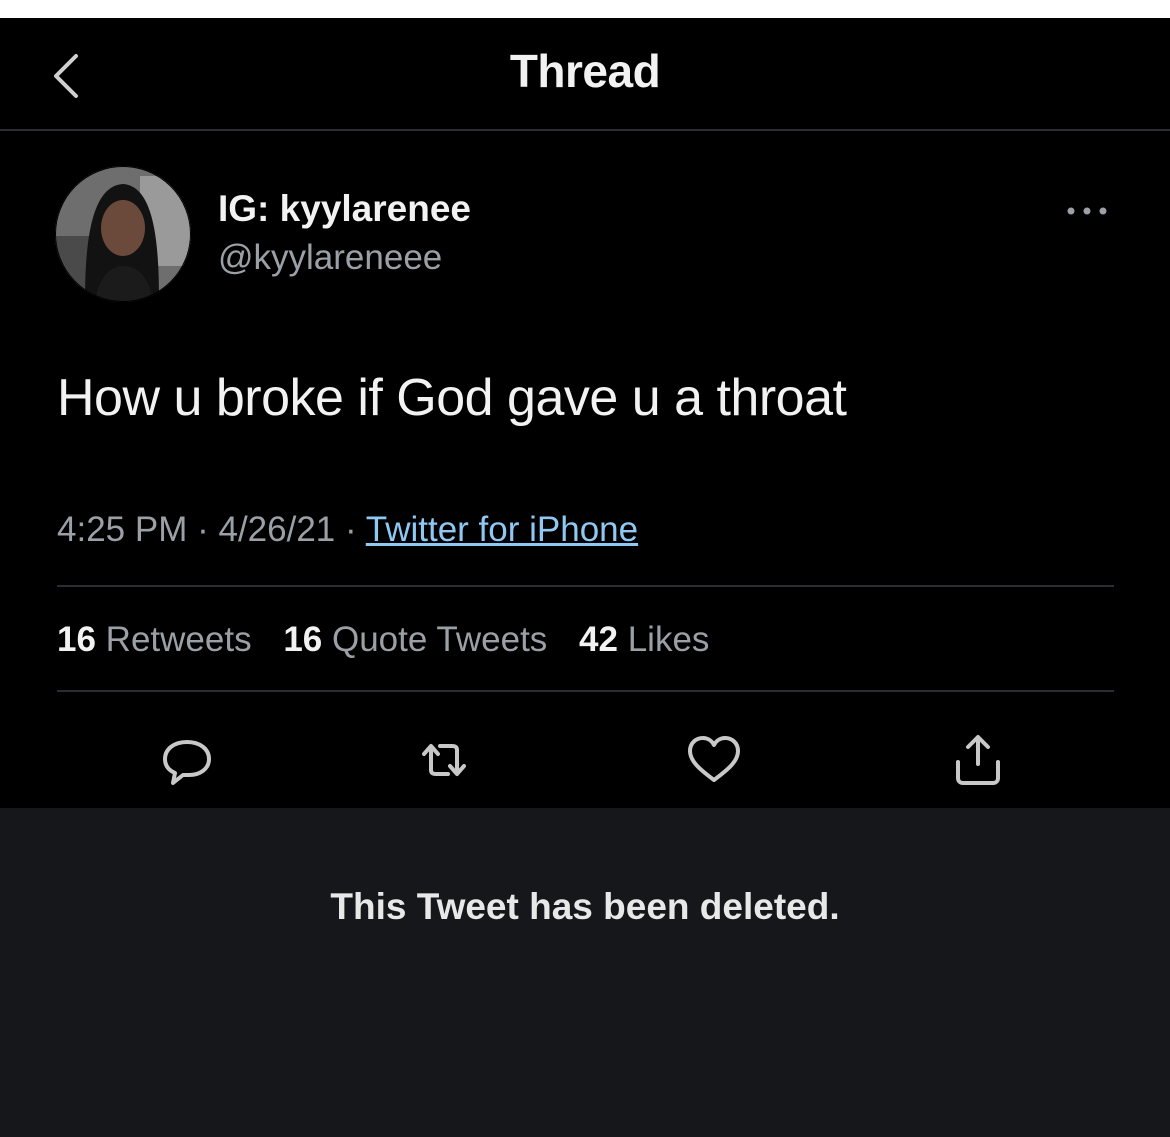 Image resolution: width=1170 pixels, height=1137 pixels. I want to click on tweet-source-link: Twitter for iPhone, so click(502, 529).